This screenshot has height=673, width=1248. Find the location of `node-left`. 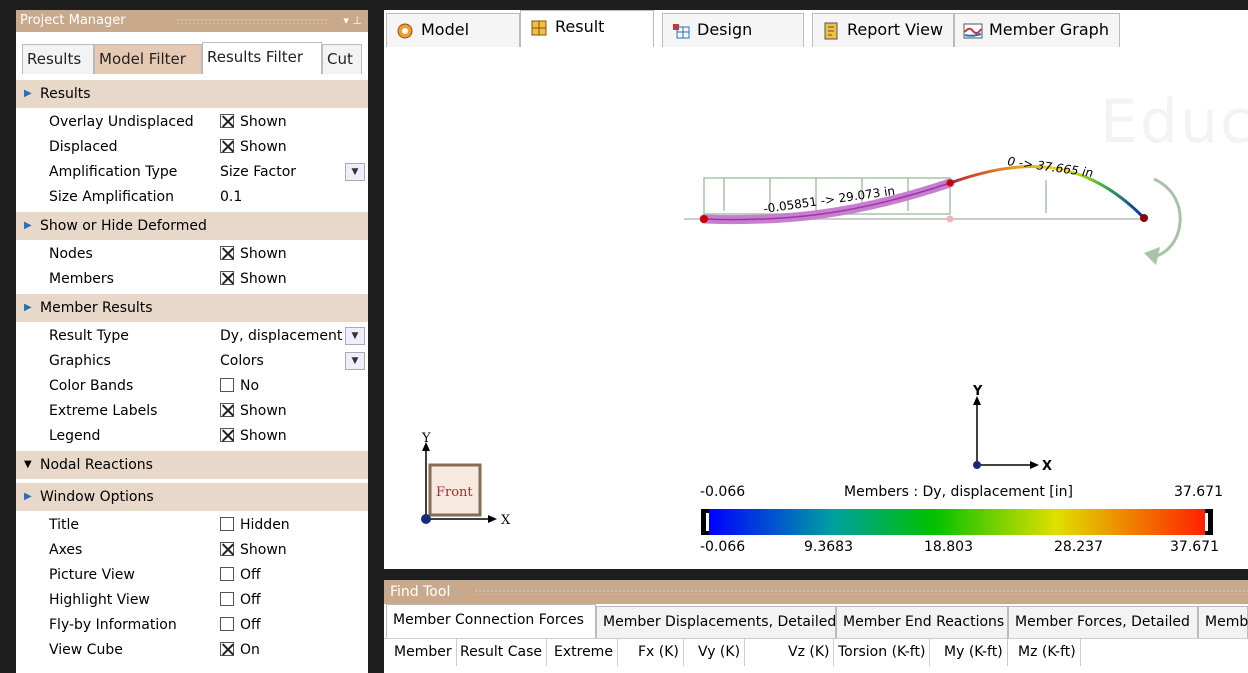

node-left is located at coordinates (704, 219).